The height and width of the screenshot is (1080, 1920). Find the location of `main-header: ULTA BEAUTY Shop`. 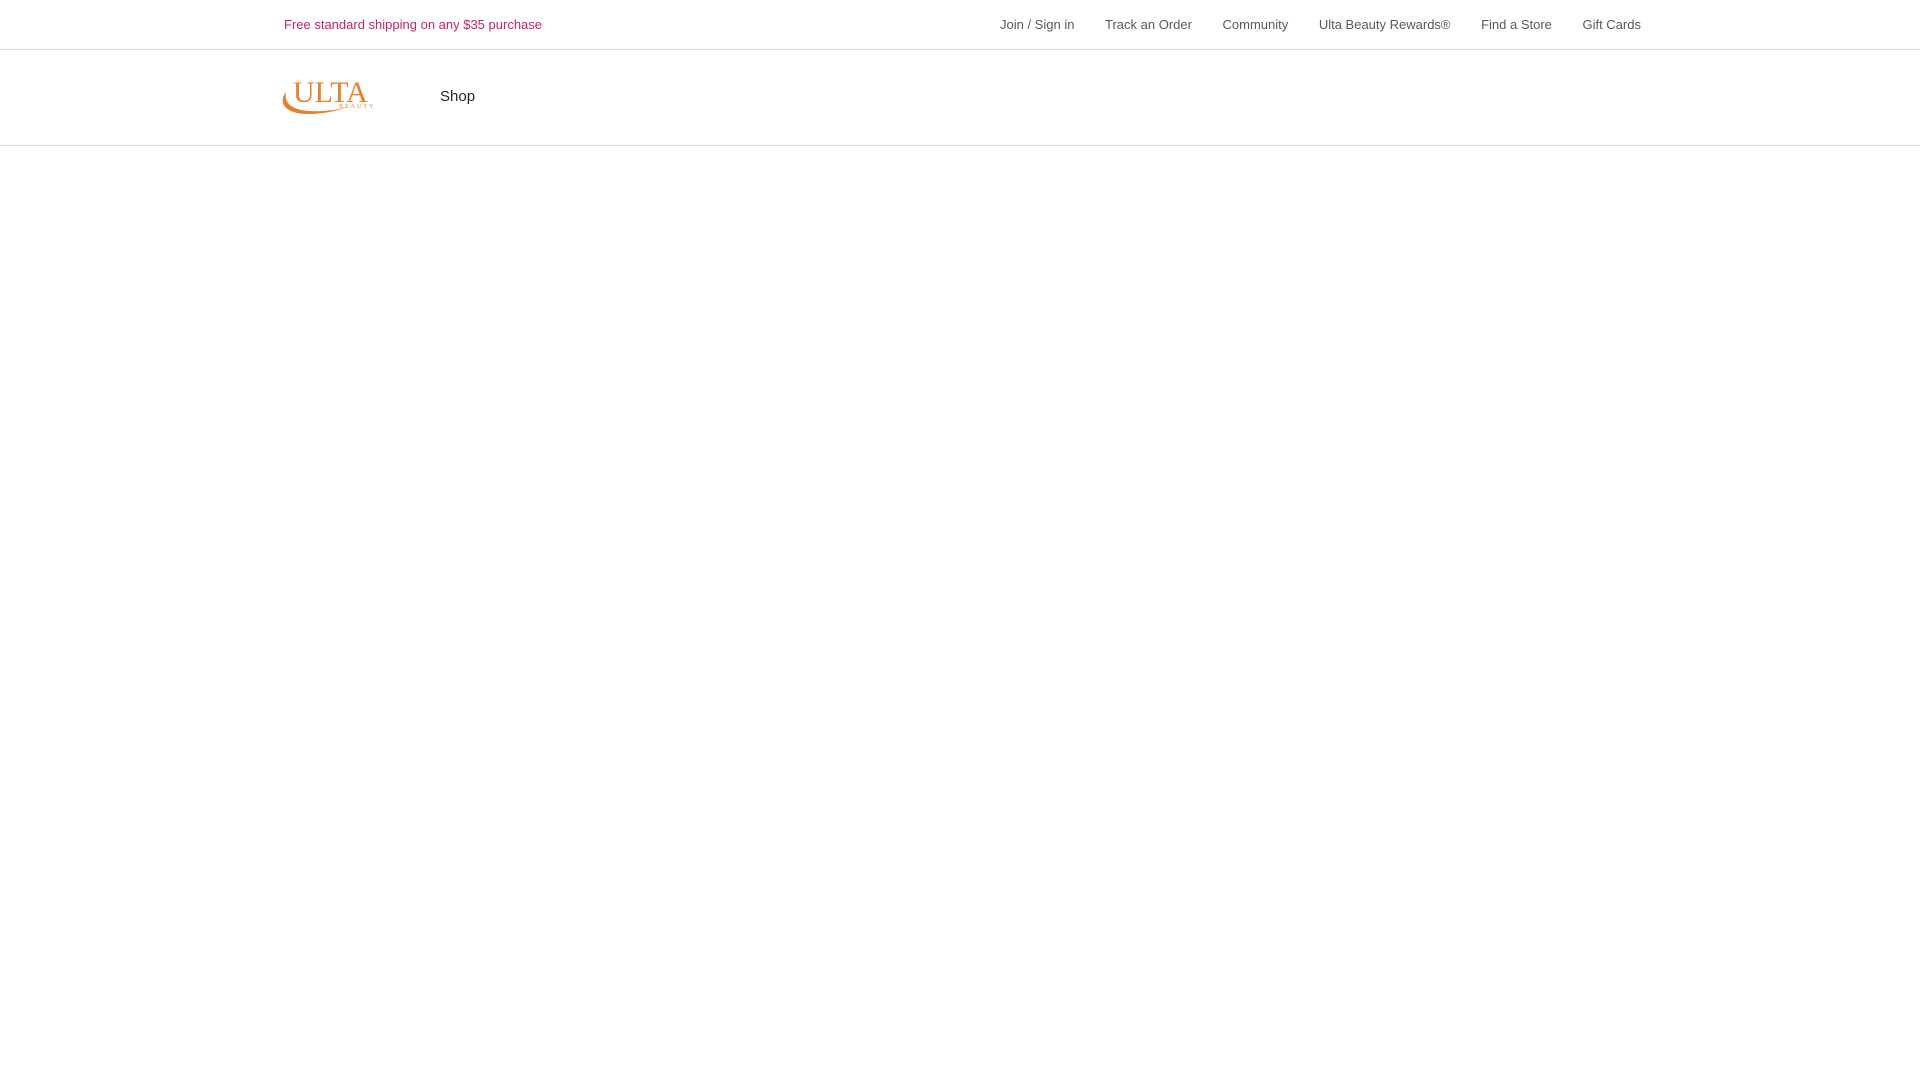

main-header: ULTA BEAUTY Shop is located at coordinates (960, 98).